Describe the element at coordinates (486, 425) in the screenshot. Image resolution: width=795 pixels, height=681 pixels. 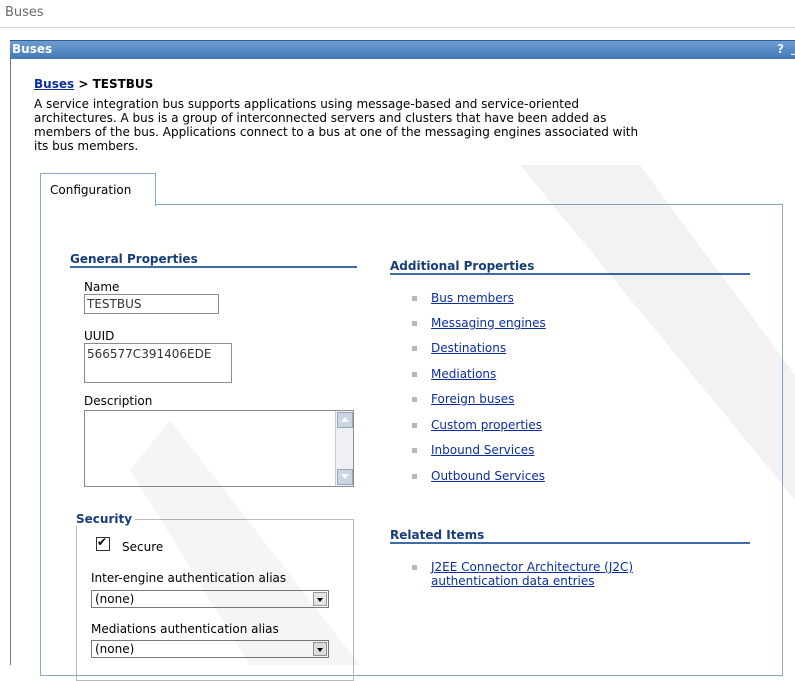
I see `link-custom-properties: Custom properties` at that location.